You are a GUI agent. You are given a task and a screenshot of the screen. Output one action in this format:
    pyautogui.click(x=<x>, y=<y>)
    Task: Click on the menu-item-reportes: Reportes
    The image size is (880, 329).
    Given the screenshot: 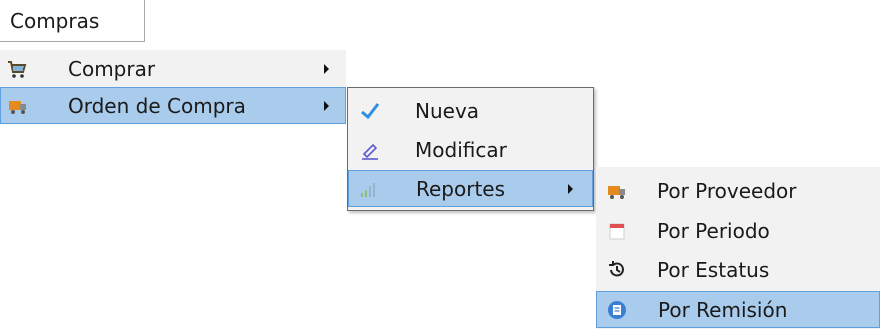 What is the action you would take?
    pyautogui.click(x=470, y=188)
    